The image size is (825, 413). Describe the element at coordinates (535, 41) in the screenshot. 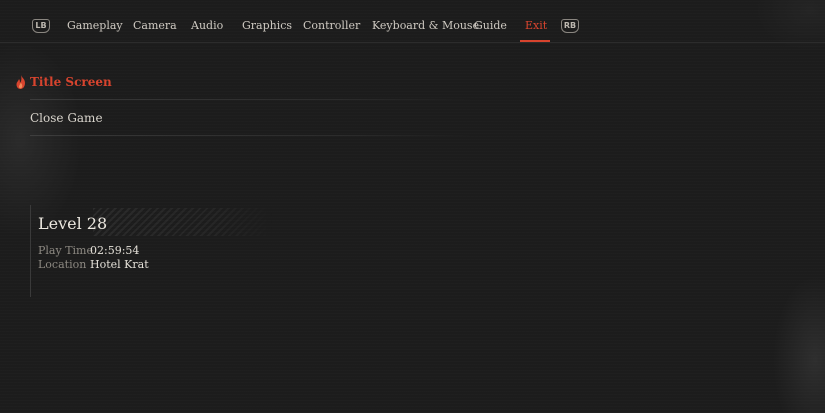

I see `active-tab-indicator` at that location.